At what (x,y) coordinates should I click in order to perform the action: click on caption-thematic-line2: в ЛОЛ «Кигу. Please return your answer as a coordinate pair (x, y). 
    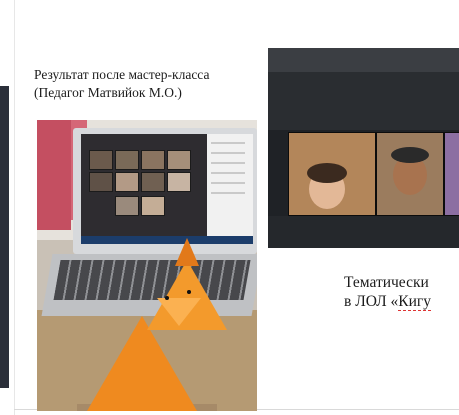
    Looking at the image, I should click on (388, 301).